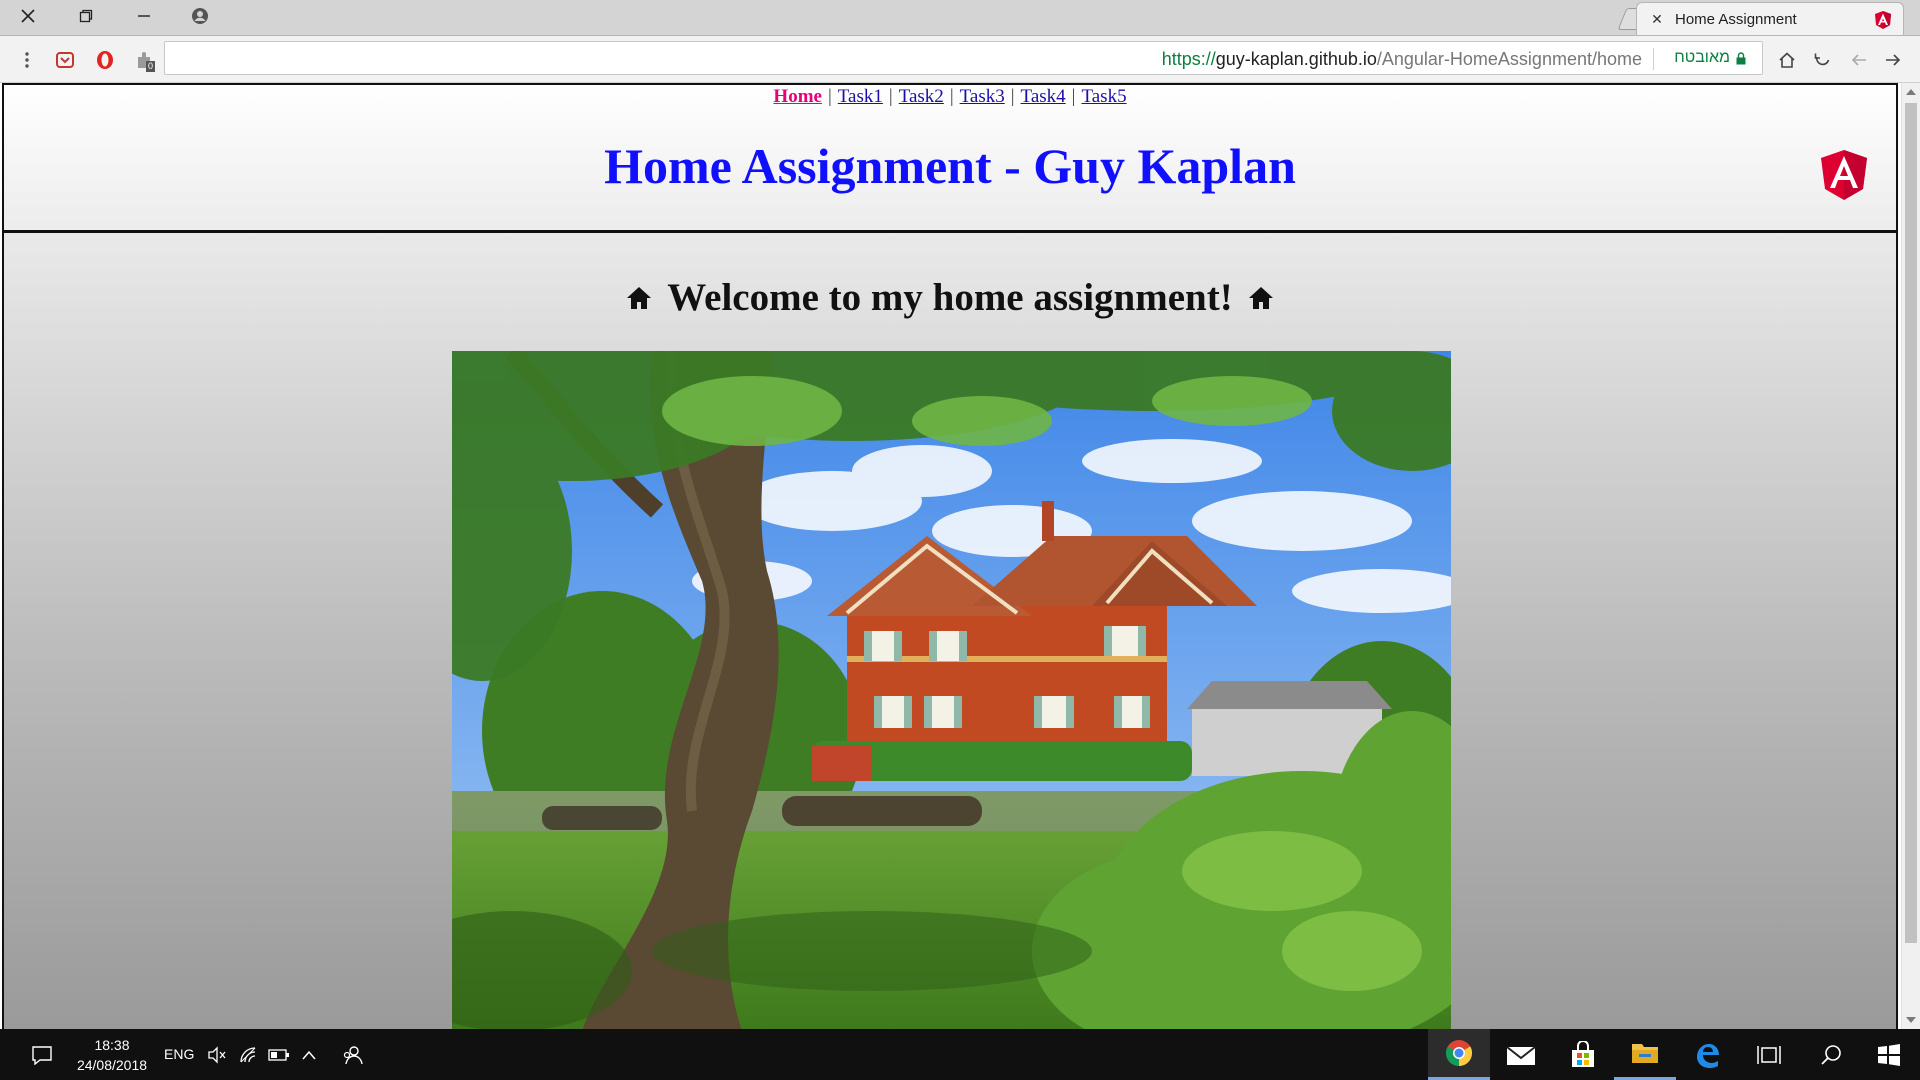  Describe the element at coordinates (1911, 92) in the screenshot. I see `scroll-up-icon` at that location.